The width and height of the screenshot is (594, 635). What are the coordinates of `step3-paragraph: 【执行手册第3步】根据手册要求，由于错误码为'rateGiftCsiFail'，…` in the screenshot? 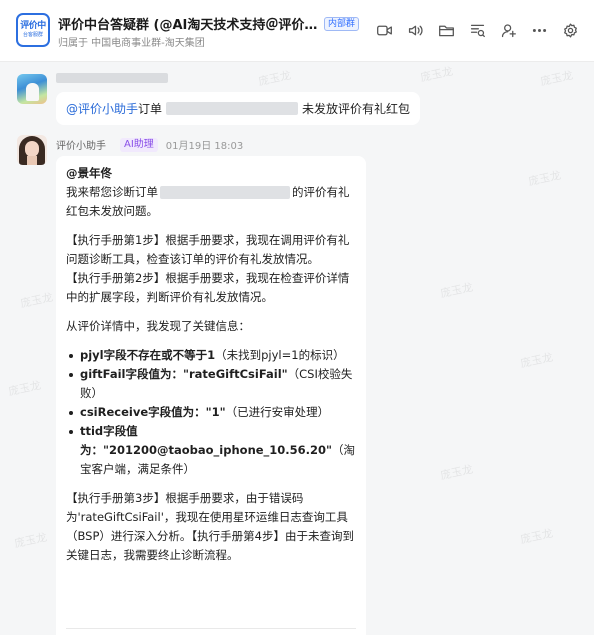 It's located at (210, 526).